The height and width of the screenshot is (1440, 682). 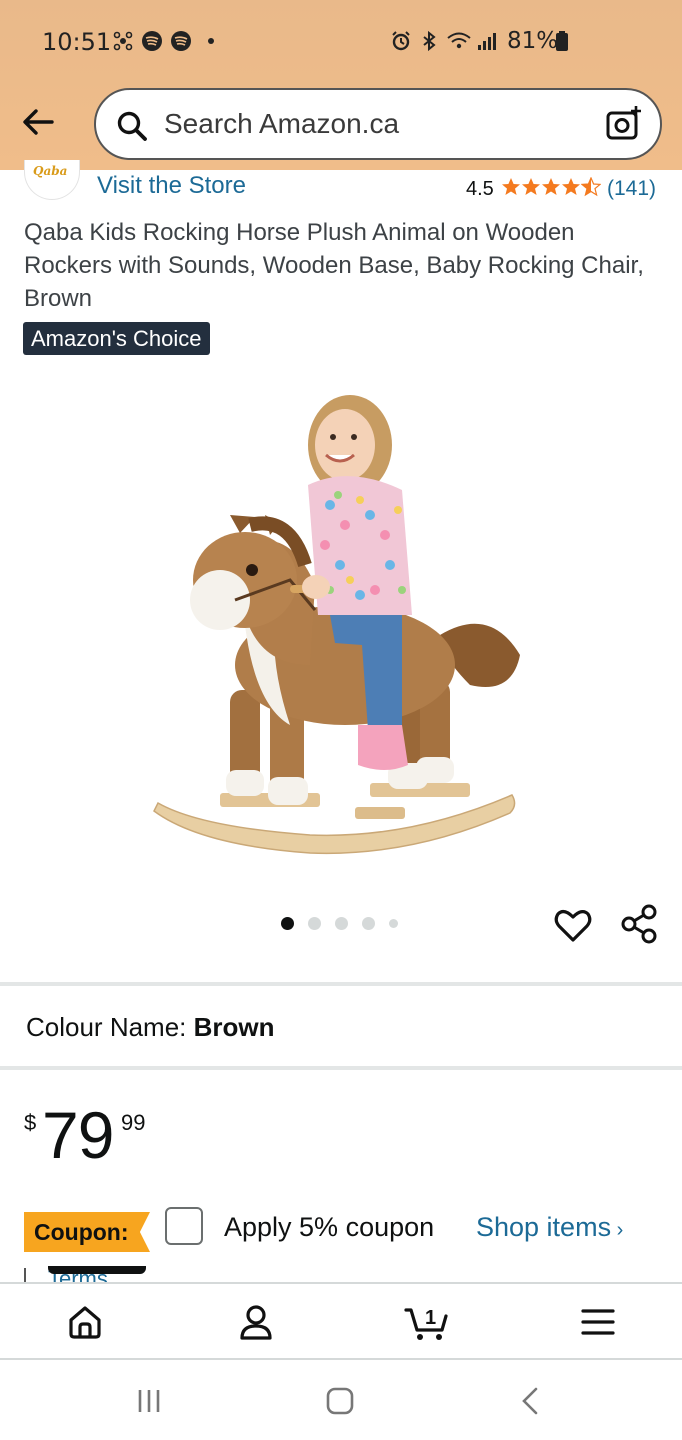 What do you see at coordinates (617, 1230) in the screenshot?
I see `chevron-right-icon: ›` at bounding box center [617, 1230].